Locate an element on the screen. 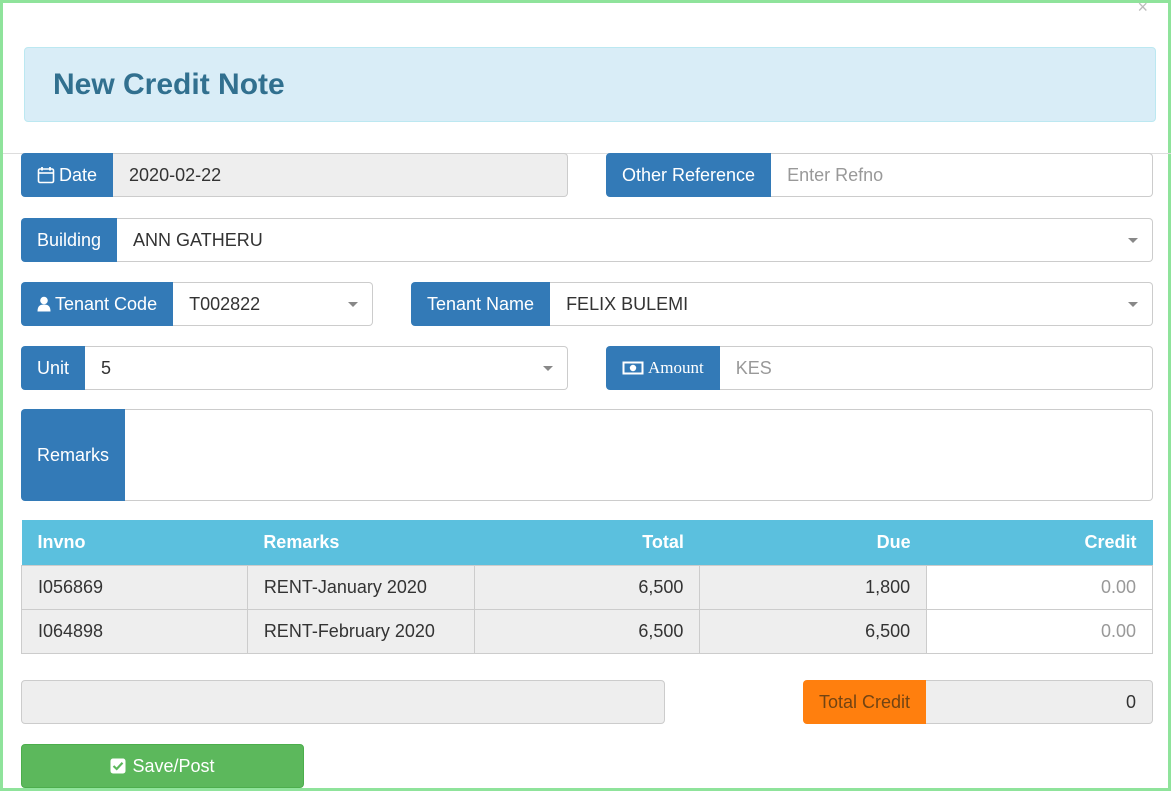  other-reference-addon: Other Reference is located at coordinates (689, 175).